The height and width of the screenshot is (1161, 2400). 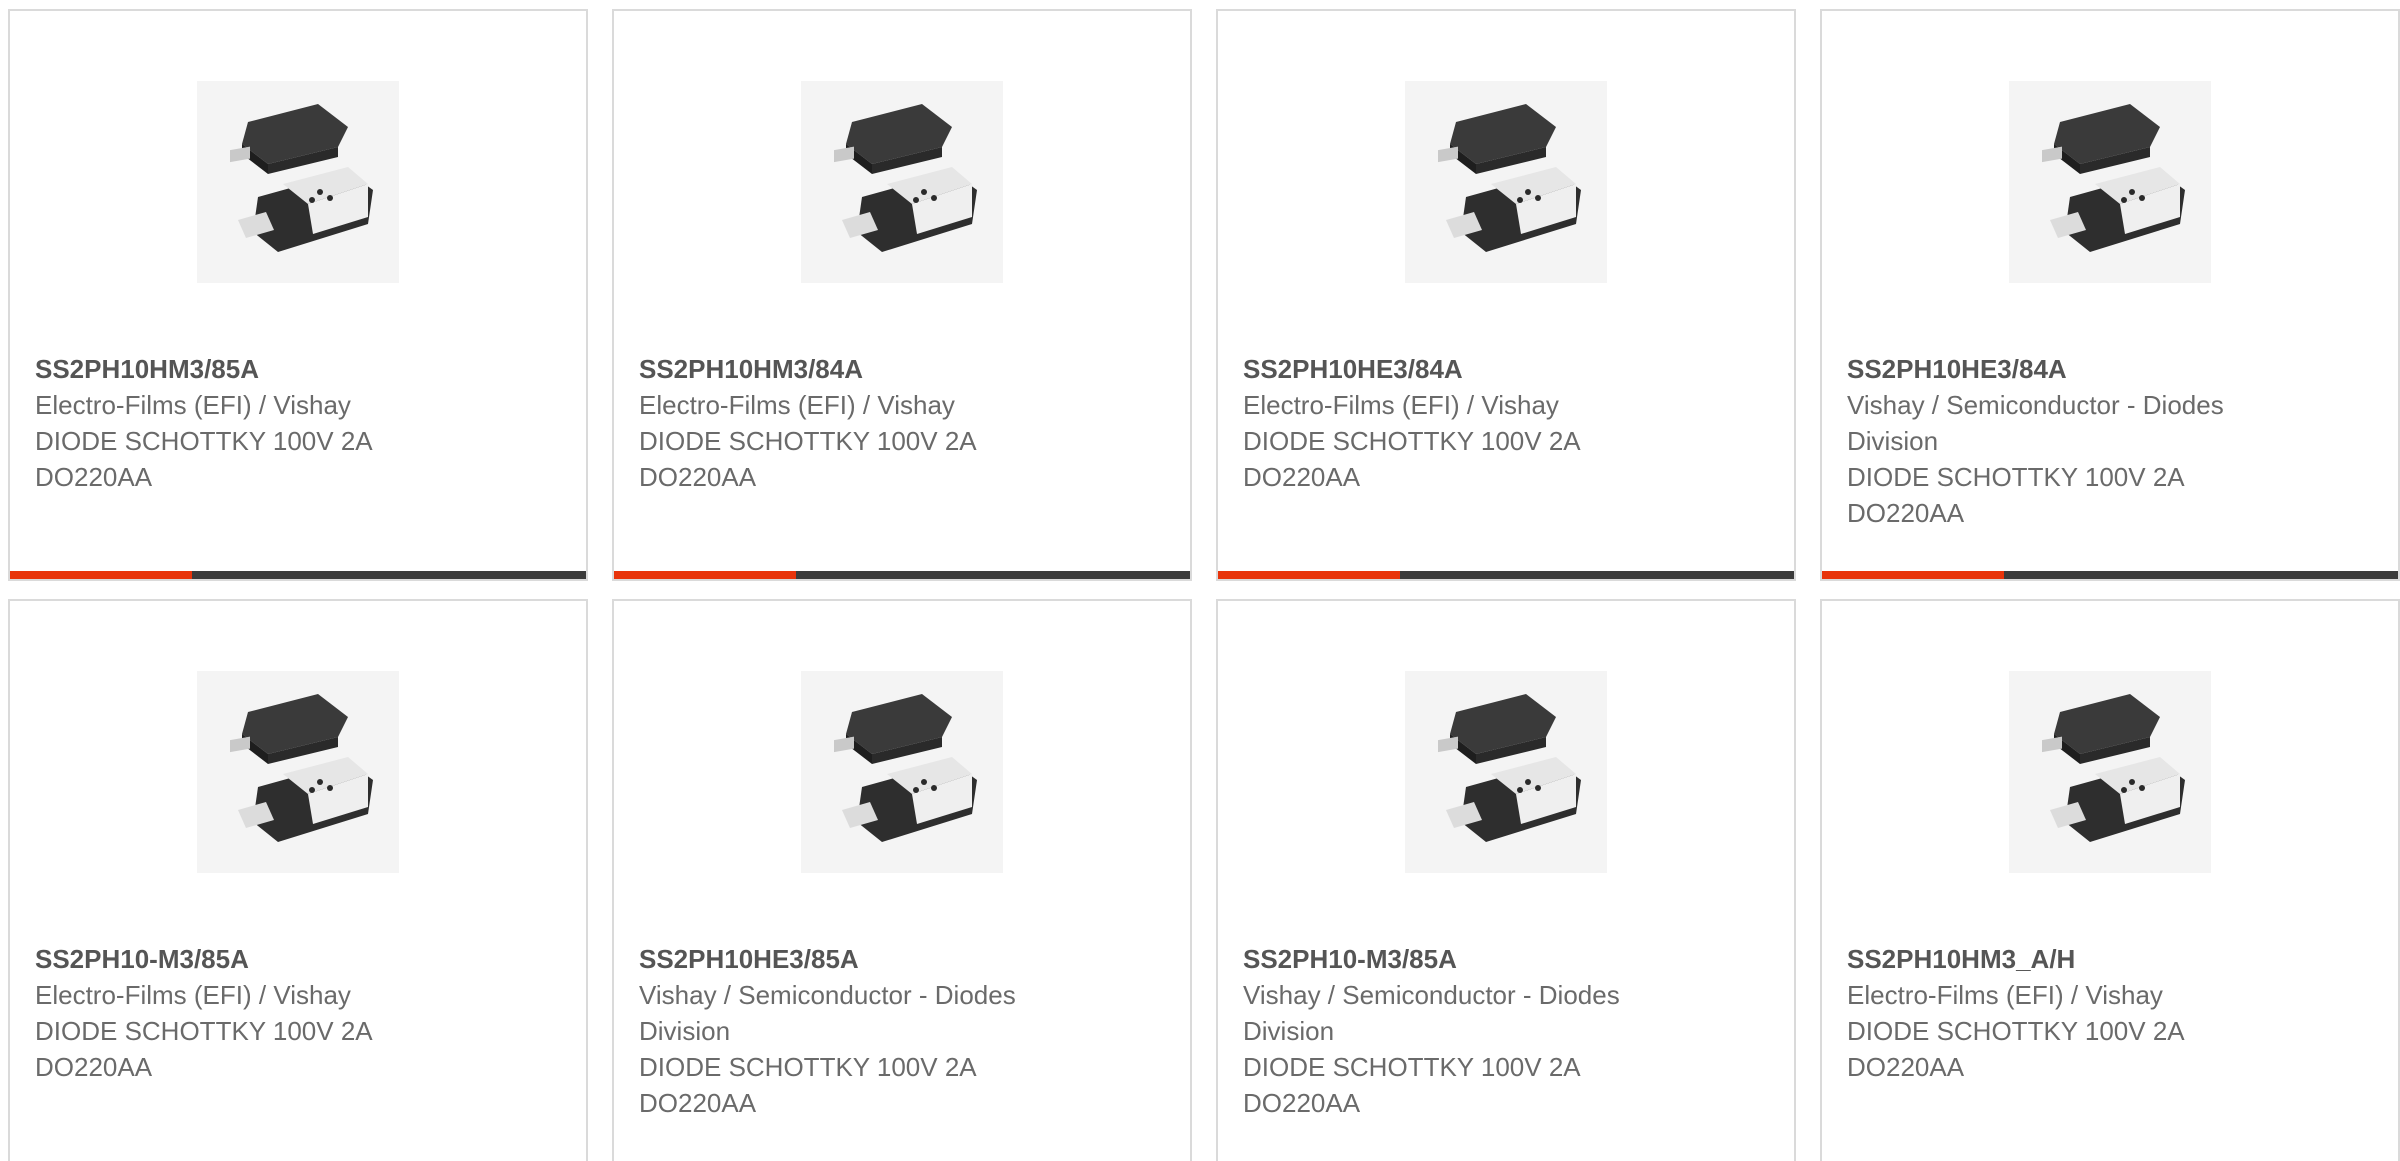 What do you see at coordinates (899, 369) in the screenshot?
I see `part-number-link: SS2PH10HM3/84A` at bounding box center [899, 369].